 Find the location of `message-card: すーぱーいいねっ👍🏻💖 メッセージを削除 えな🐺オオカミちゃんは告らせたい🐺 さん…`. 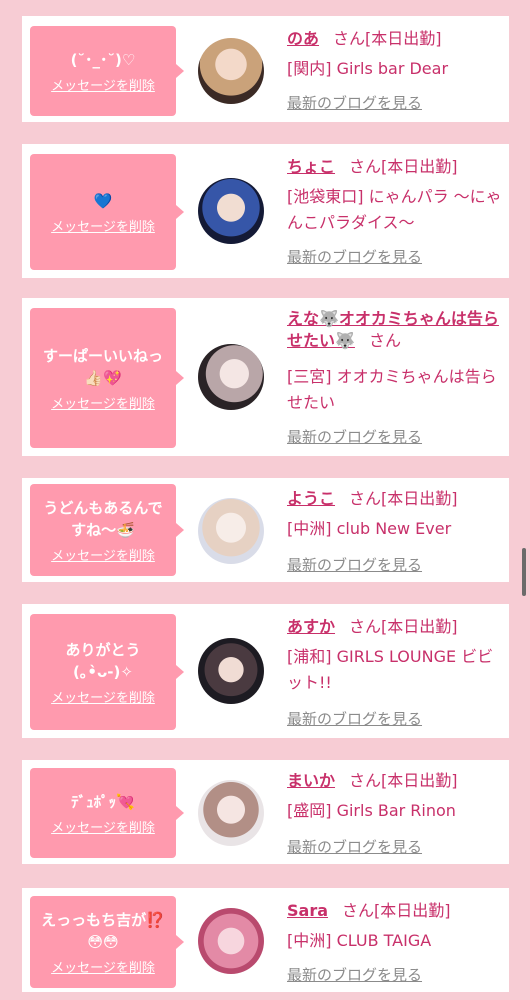

message-card: すーぱーいいねっ👍🏻💖 メッセージを削除 えな🐺オオカミちゃんは告らせたい🐺 さん… is located at coordinates (265, 377).